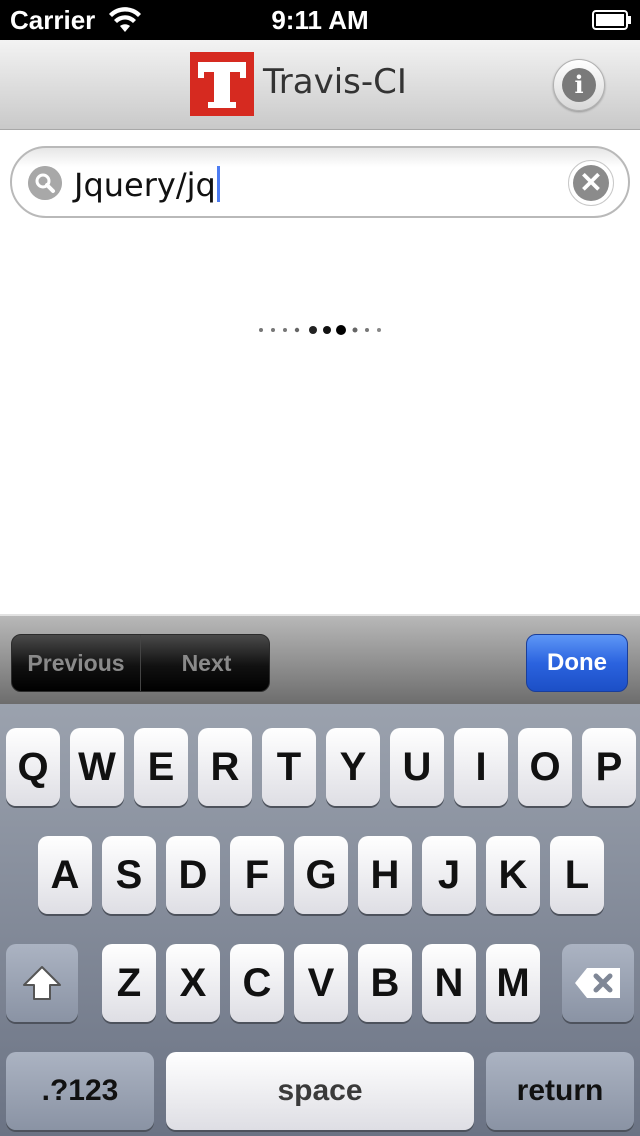  Describe the element at coordinates (222, 84) in the screenshot. I see `travis-logo` at that location.